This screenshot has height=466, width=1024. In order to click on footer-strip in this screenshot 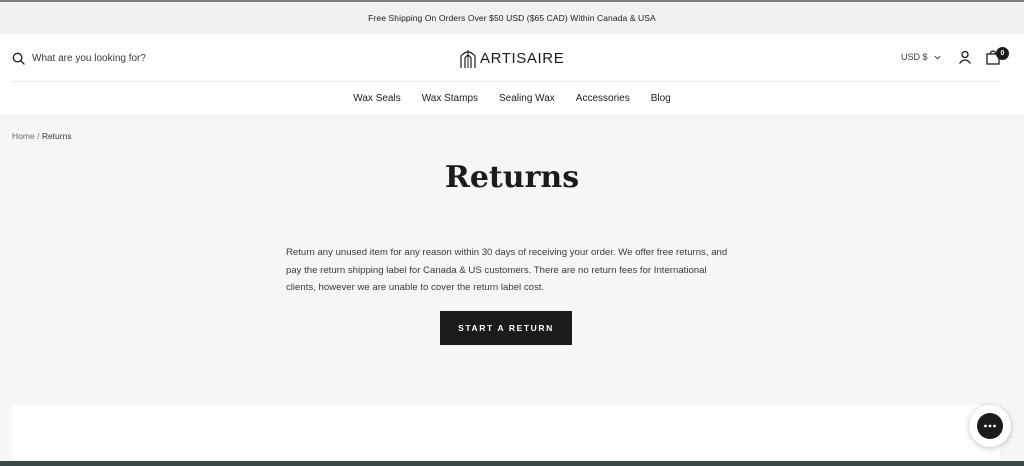, I will do `click(512, 463)`.